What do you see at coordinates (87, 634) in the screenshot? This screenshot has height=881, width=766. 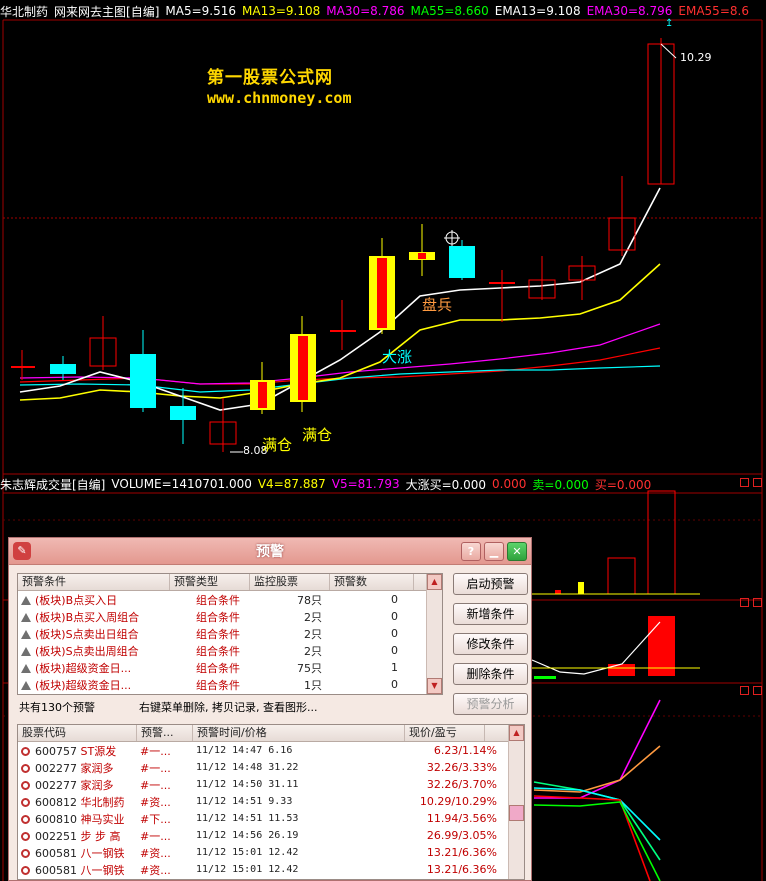 I see `condition-name: (板块)S点卖出日组合` at bounding box center [87, 634].